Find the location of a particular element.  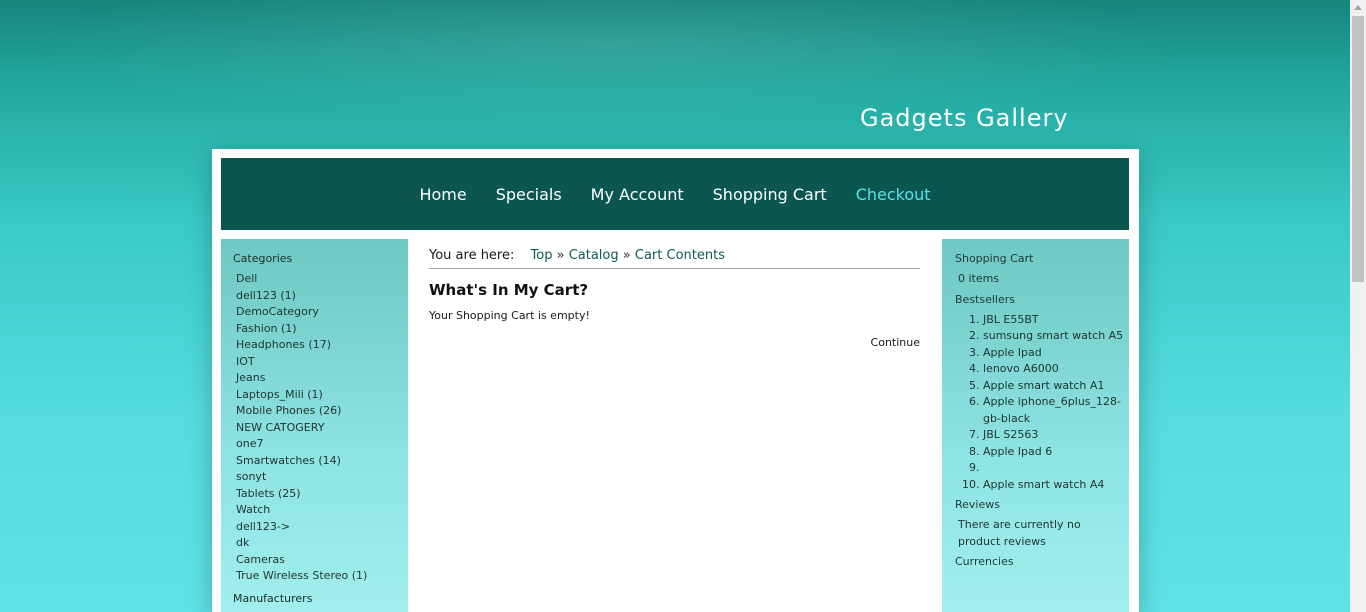

page-scrollbar is located at coordinates (1358, 306).